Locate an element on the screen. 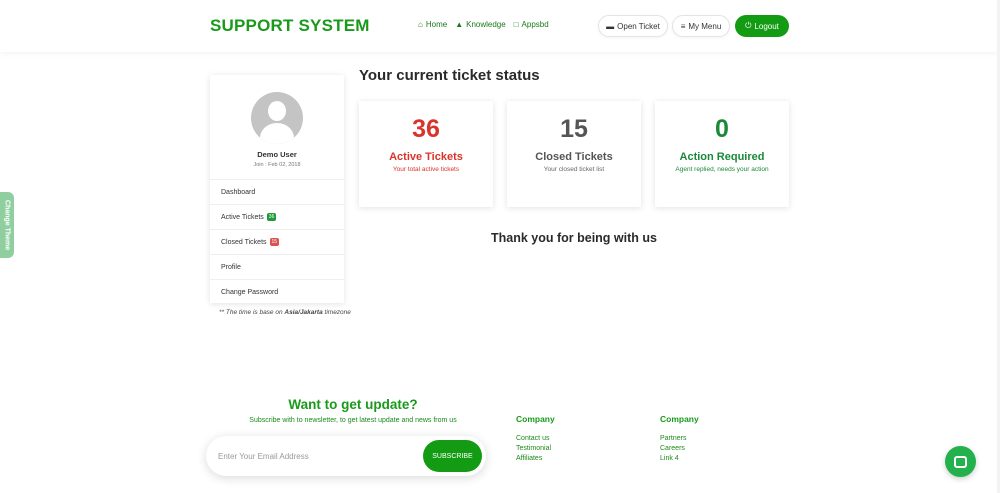 Image resolution: width=1000 pixels, height=493 pixels. timezone-suffix: timezone is located at coordinates (337, 312).